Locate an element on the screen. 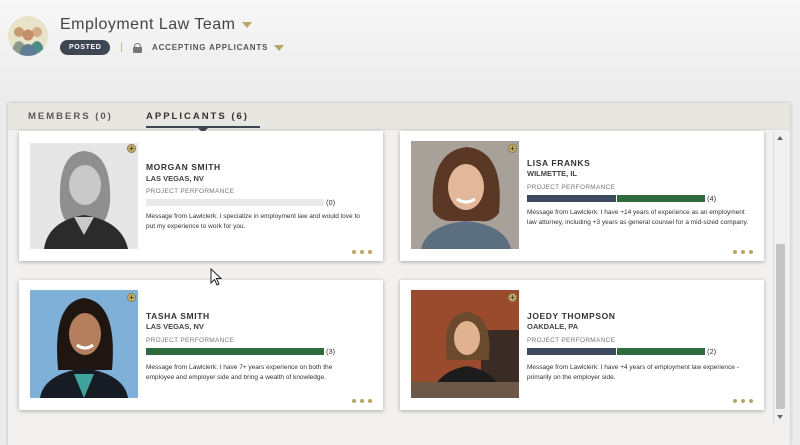  applicant-name: TASHA SMITH is located at coordinates (178, 316).